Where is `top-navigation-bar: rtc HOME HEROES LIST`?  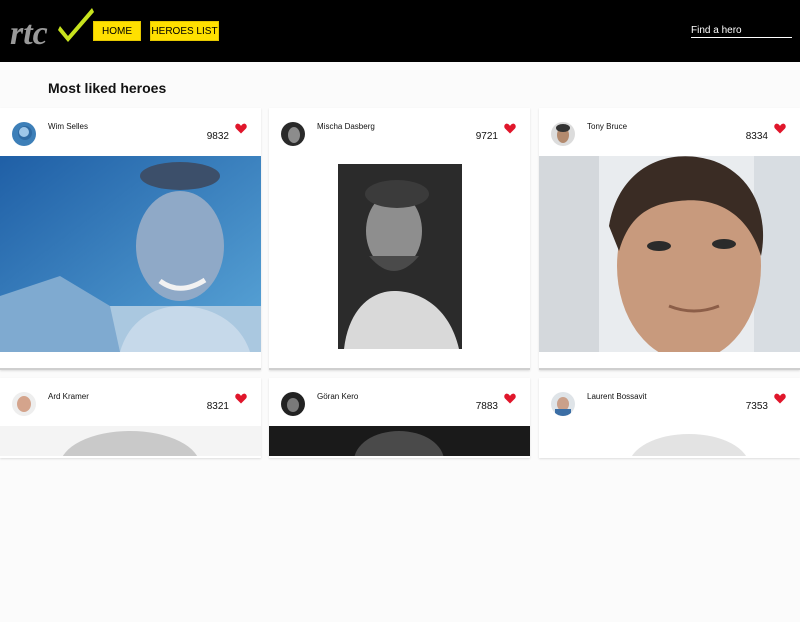
top-navigation-bar: rtc HOME HEROES LIST is located at coordinates (400, 31).